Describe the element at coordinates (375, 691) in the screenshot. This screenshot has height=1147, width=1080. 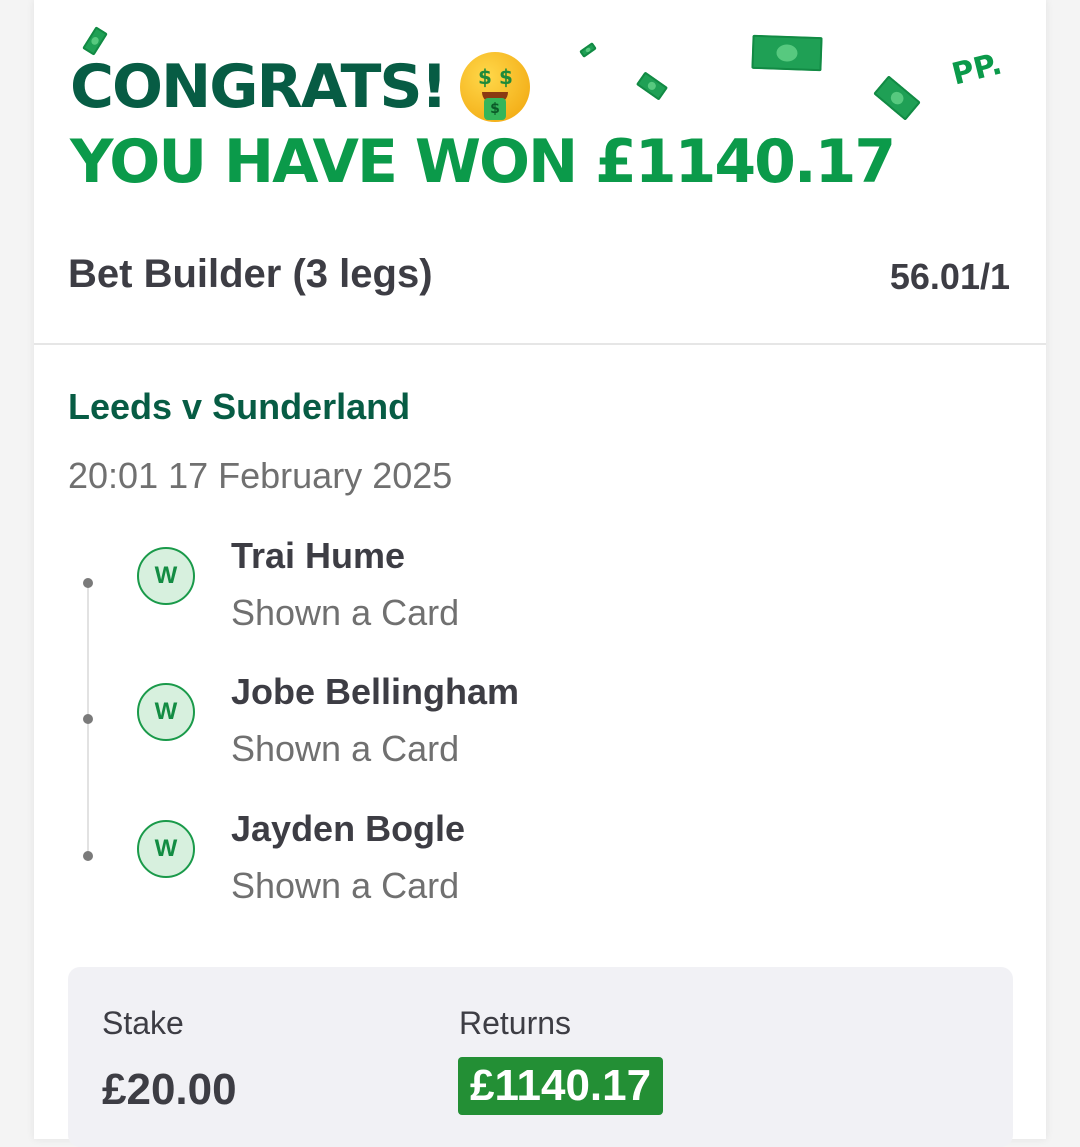
I see `leg-selection: Jobe Bellingham` at that location.